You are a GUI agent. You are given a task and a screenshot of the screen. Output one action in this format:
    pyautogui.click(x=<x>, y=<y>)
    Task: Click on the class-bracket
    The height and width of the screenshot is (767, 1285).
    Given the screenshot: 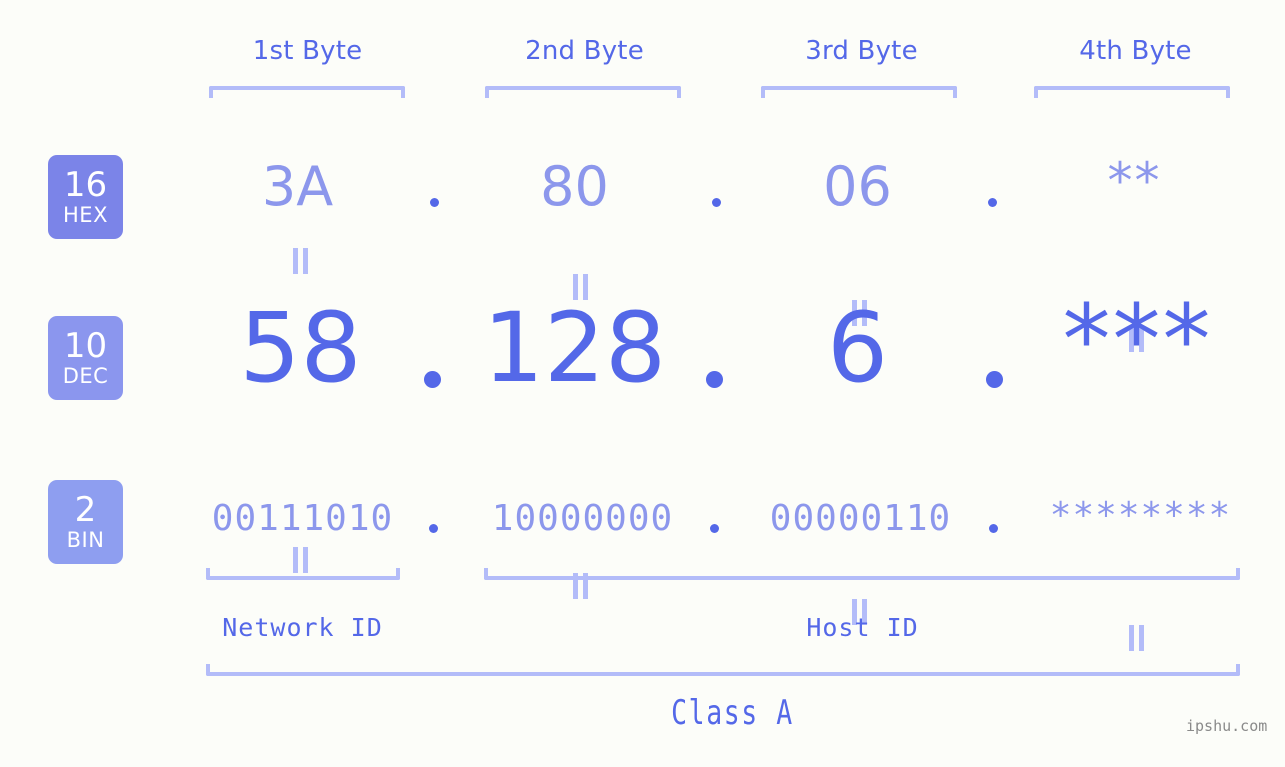 What is the action you would take?
    pyautogui.click(x=723, y=670)
    